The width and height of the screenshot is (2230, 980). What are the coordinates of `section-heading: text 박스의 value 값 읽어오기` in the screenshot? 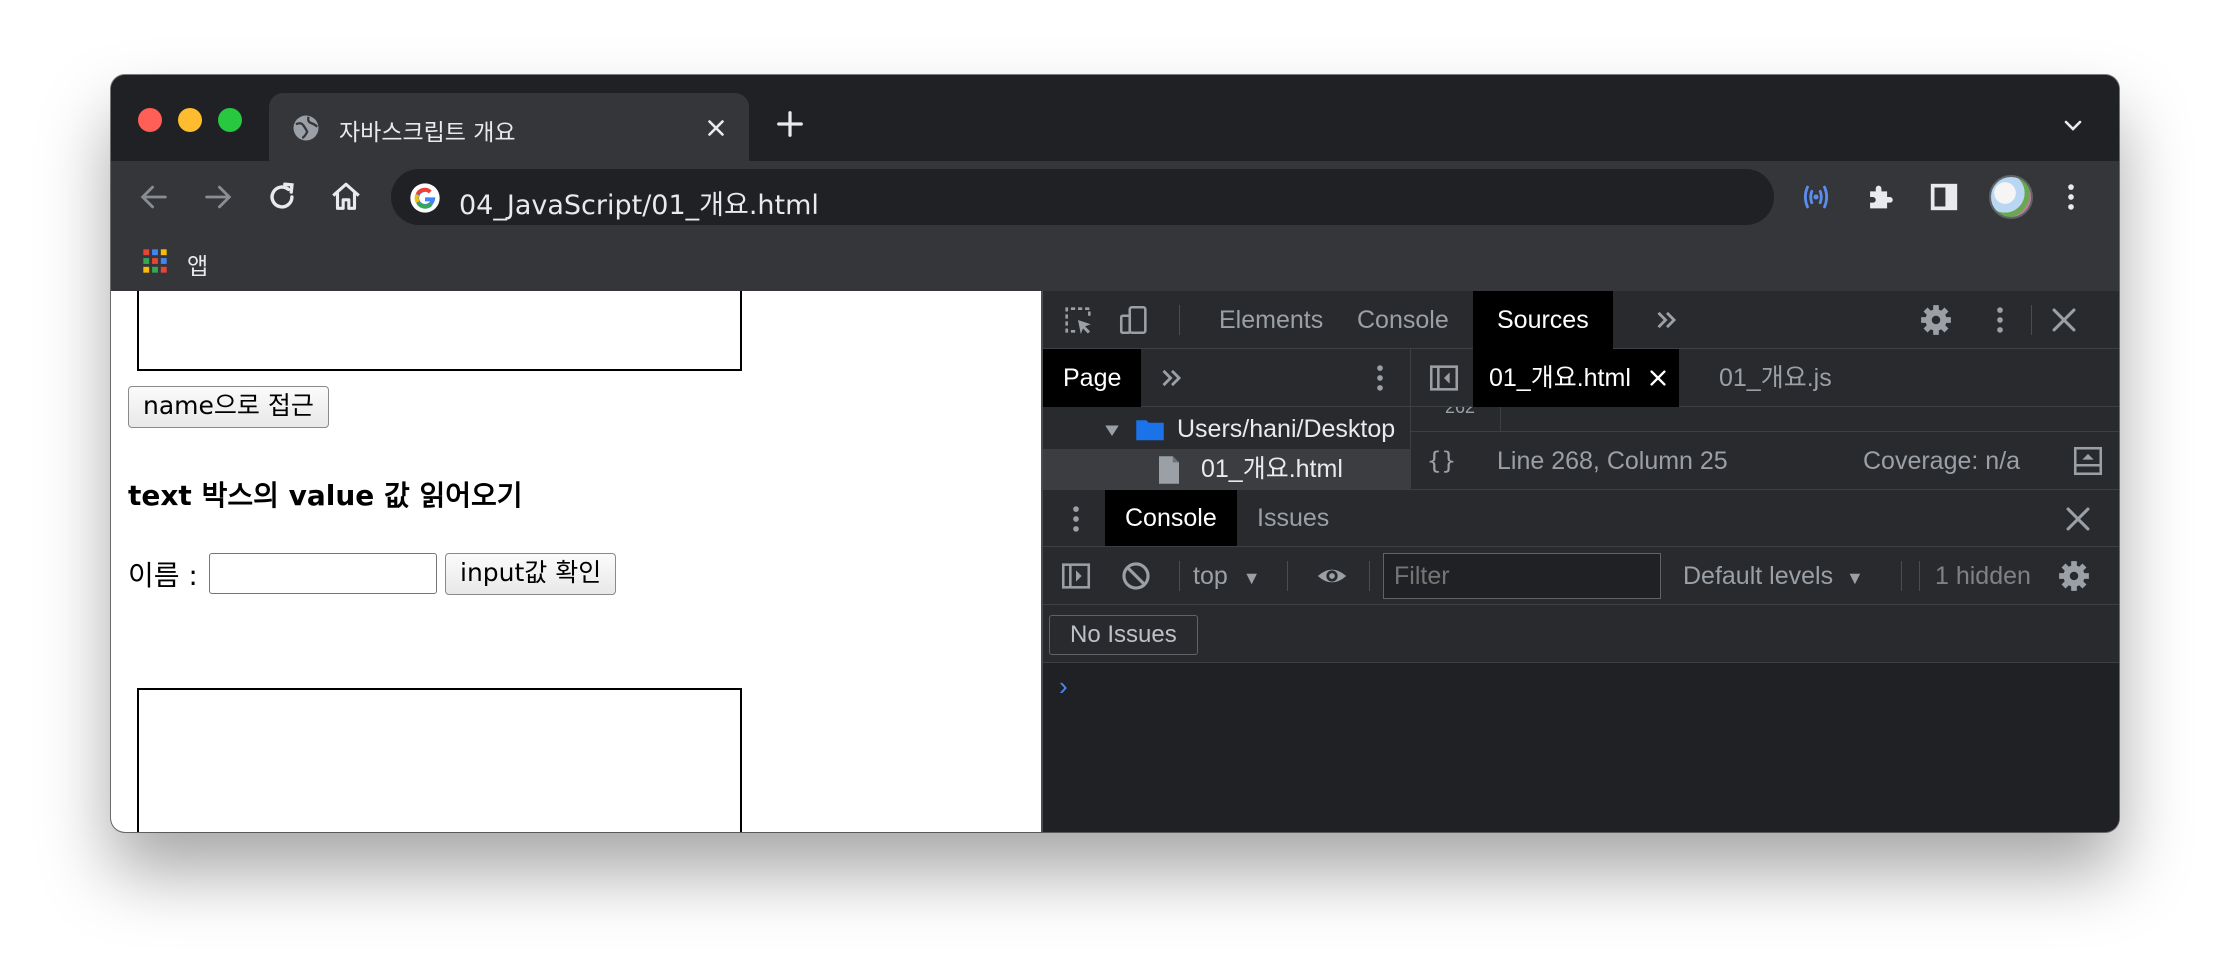 It's located at (325, 495).